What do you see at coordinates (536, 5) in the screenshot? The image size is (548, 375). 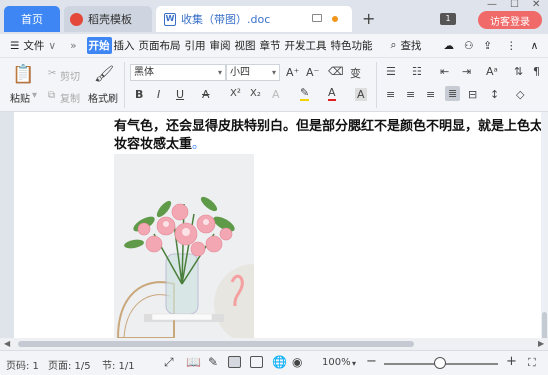 I see `close-icon: ✕` at bounding box center [536, 5].